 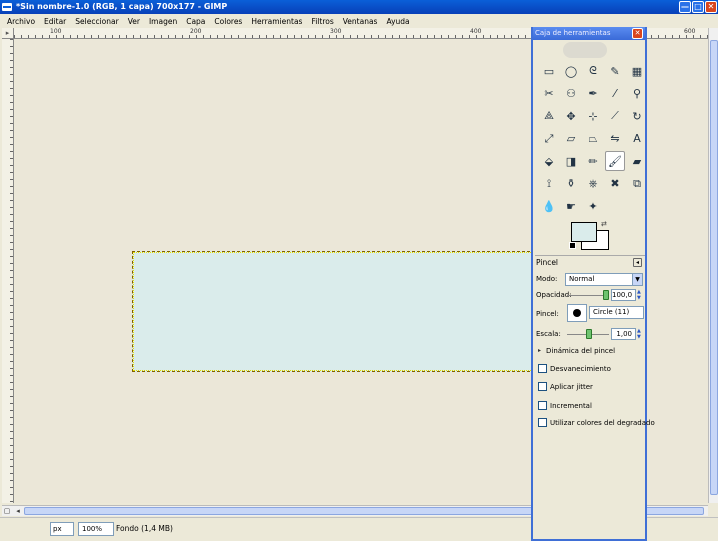 I want to click on brush-preview-button, so click(x=577, y=313).